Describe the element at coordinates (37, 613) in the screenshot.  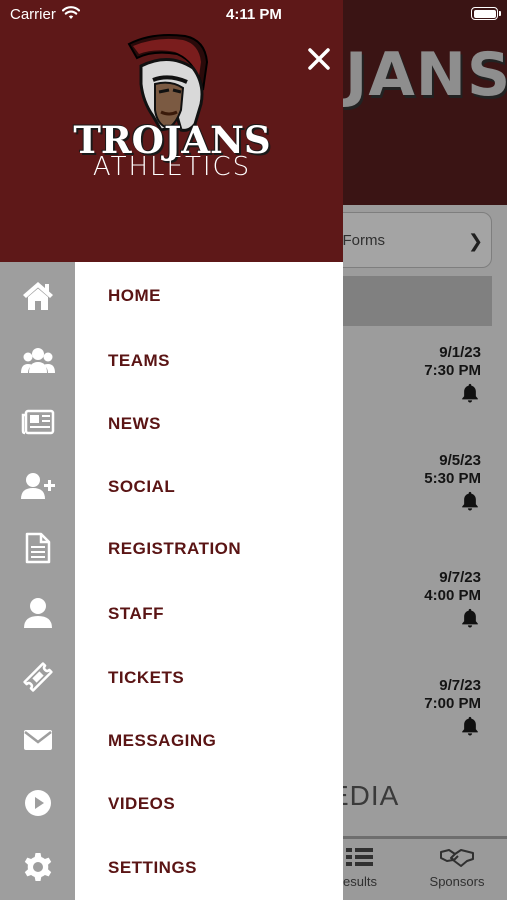
I see `person-icon` at that location.